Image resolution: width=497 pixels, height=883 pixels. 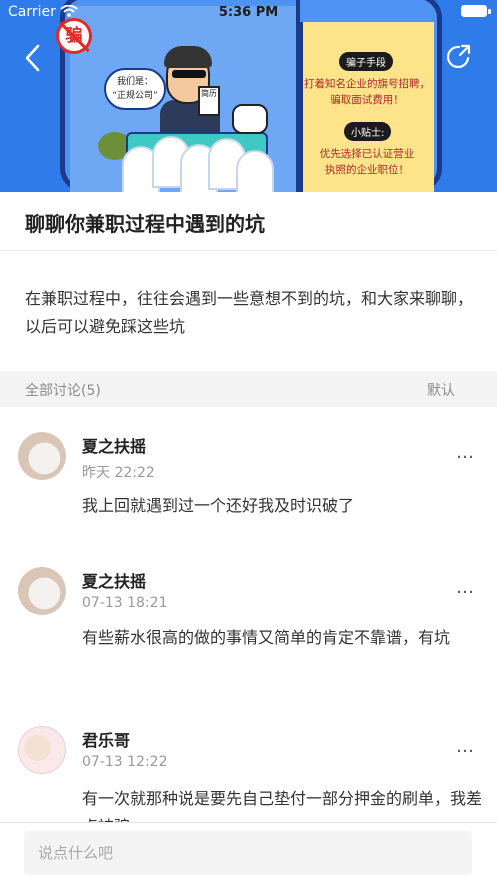 I want to click on recruiter-sunglasses, so click(x=189, y=74).